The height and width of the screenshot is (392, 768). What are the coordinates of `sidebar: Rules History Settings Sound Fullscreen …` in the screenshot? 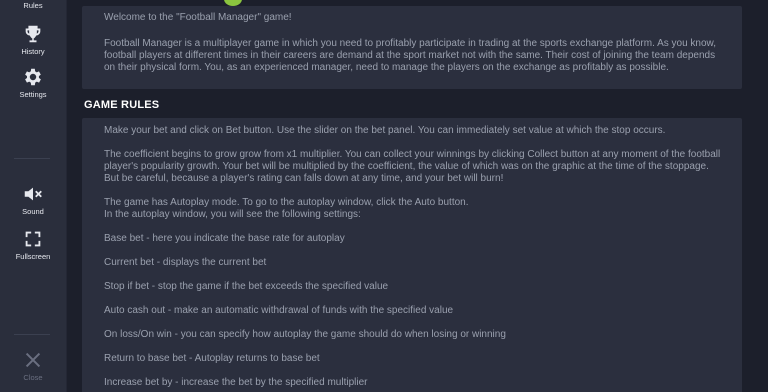 It's located at (33, 196).